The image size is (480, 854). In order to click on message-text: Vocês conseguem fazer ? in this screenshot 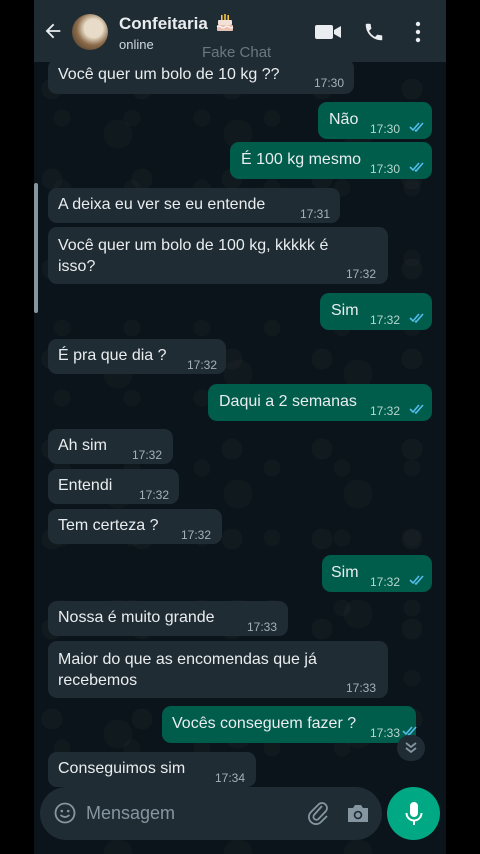, I will do `click(264, 723)`.